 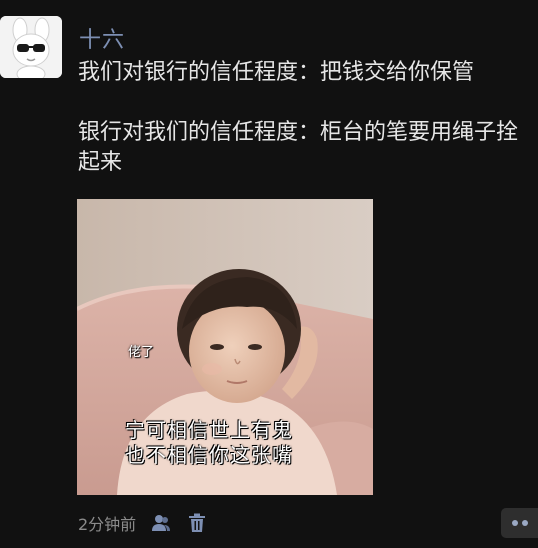 I want to click on image-caption-line: 宁可相信世上有鬼, so click(x=209, y=430).